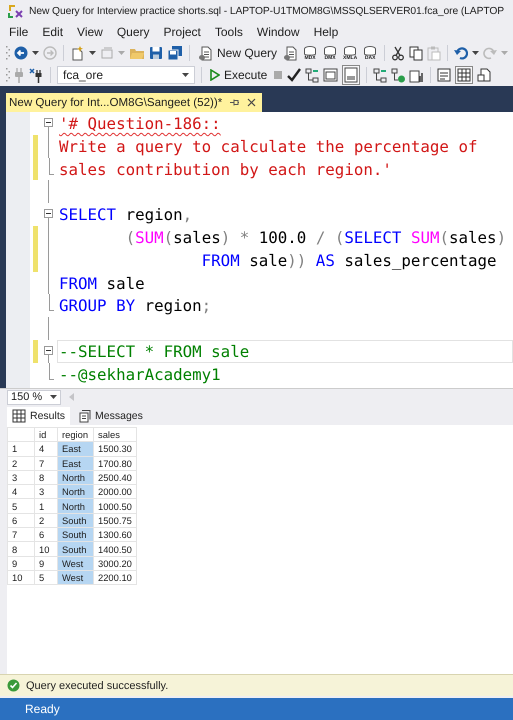  I want to click on code-line: GROUP BY region;, so click(135, 306).